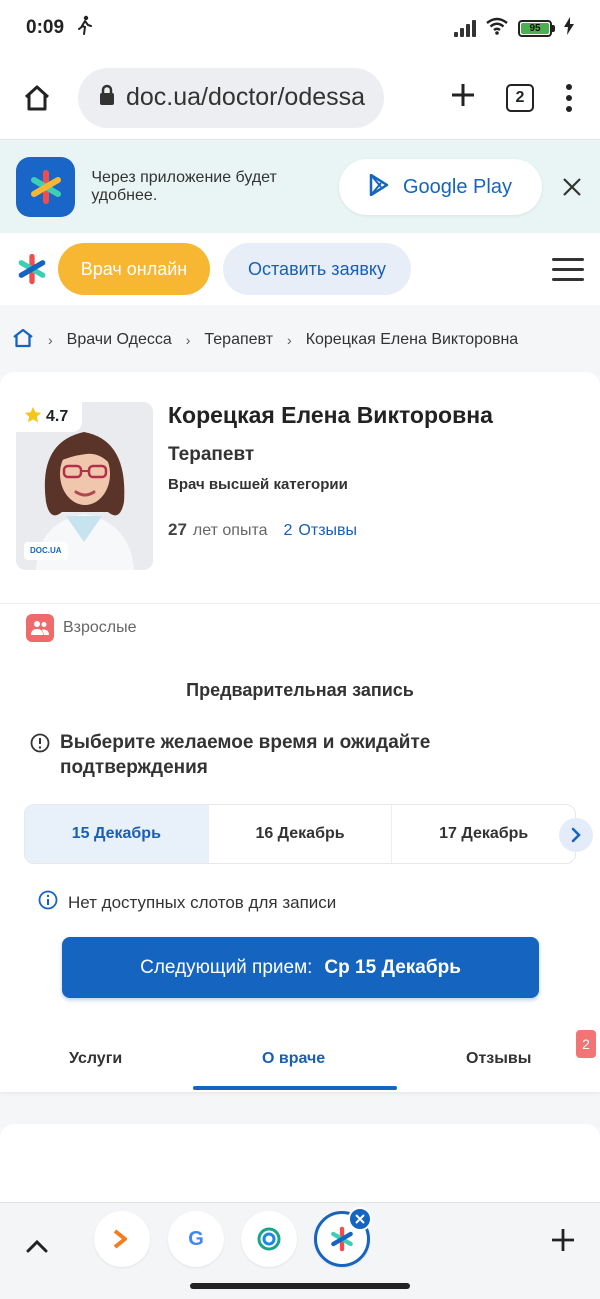  Describe the element at coordinates (33, 417) in the screenshot. I see `star-icon` at that location.